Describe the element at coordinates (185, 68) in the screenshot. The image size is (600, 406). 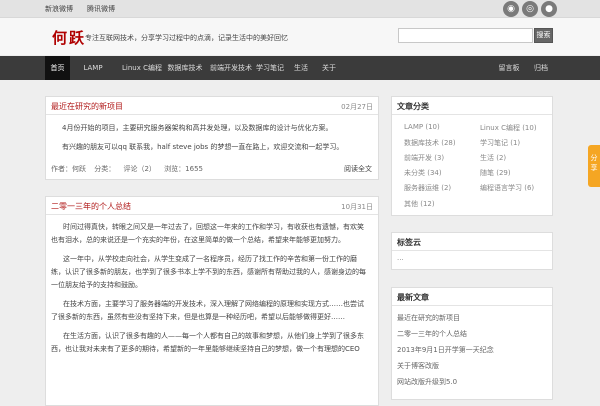
I see `nav-item-database: 数据库技术` at that location.